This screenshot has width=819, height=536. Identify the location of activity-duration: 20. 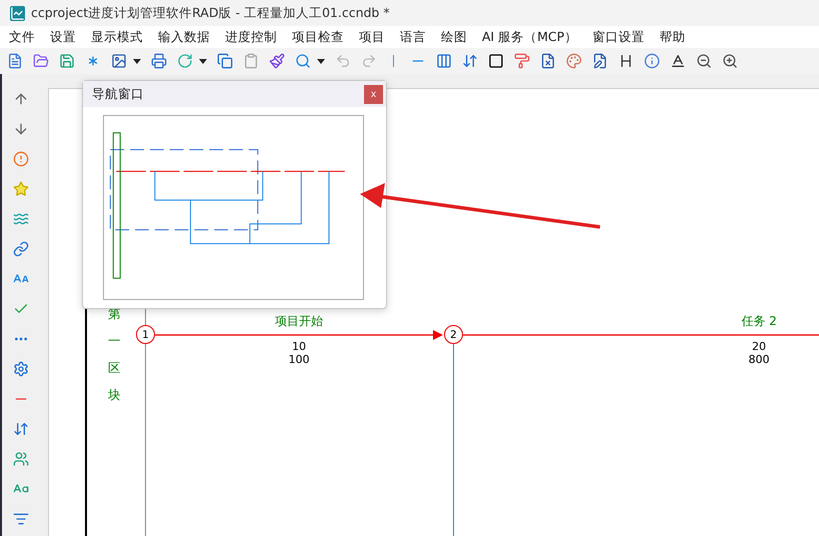
(759, 346).